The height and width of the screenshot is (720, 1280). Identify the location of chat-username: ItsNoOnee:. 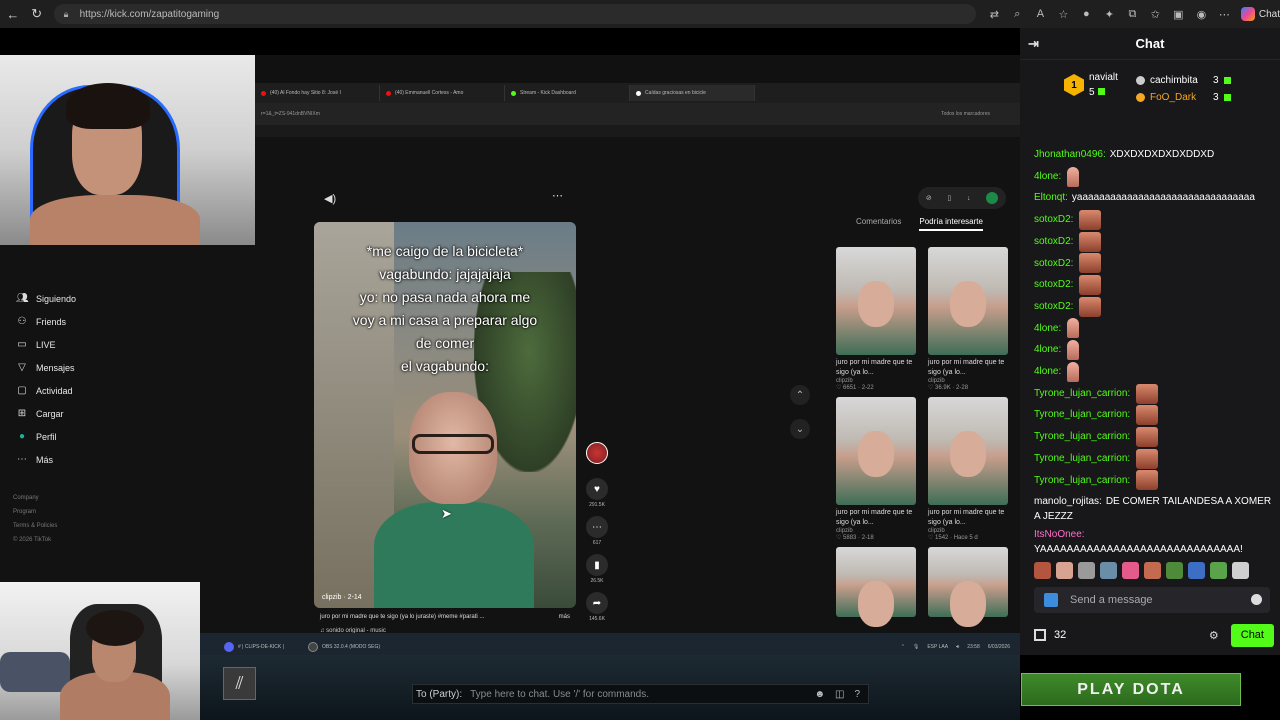
(1059, 534).